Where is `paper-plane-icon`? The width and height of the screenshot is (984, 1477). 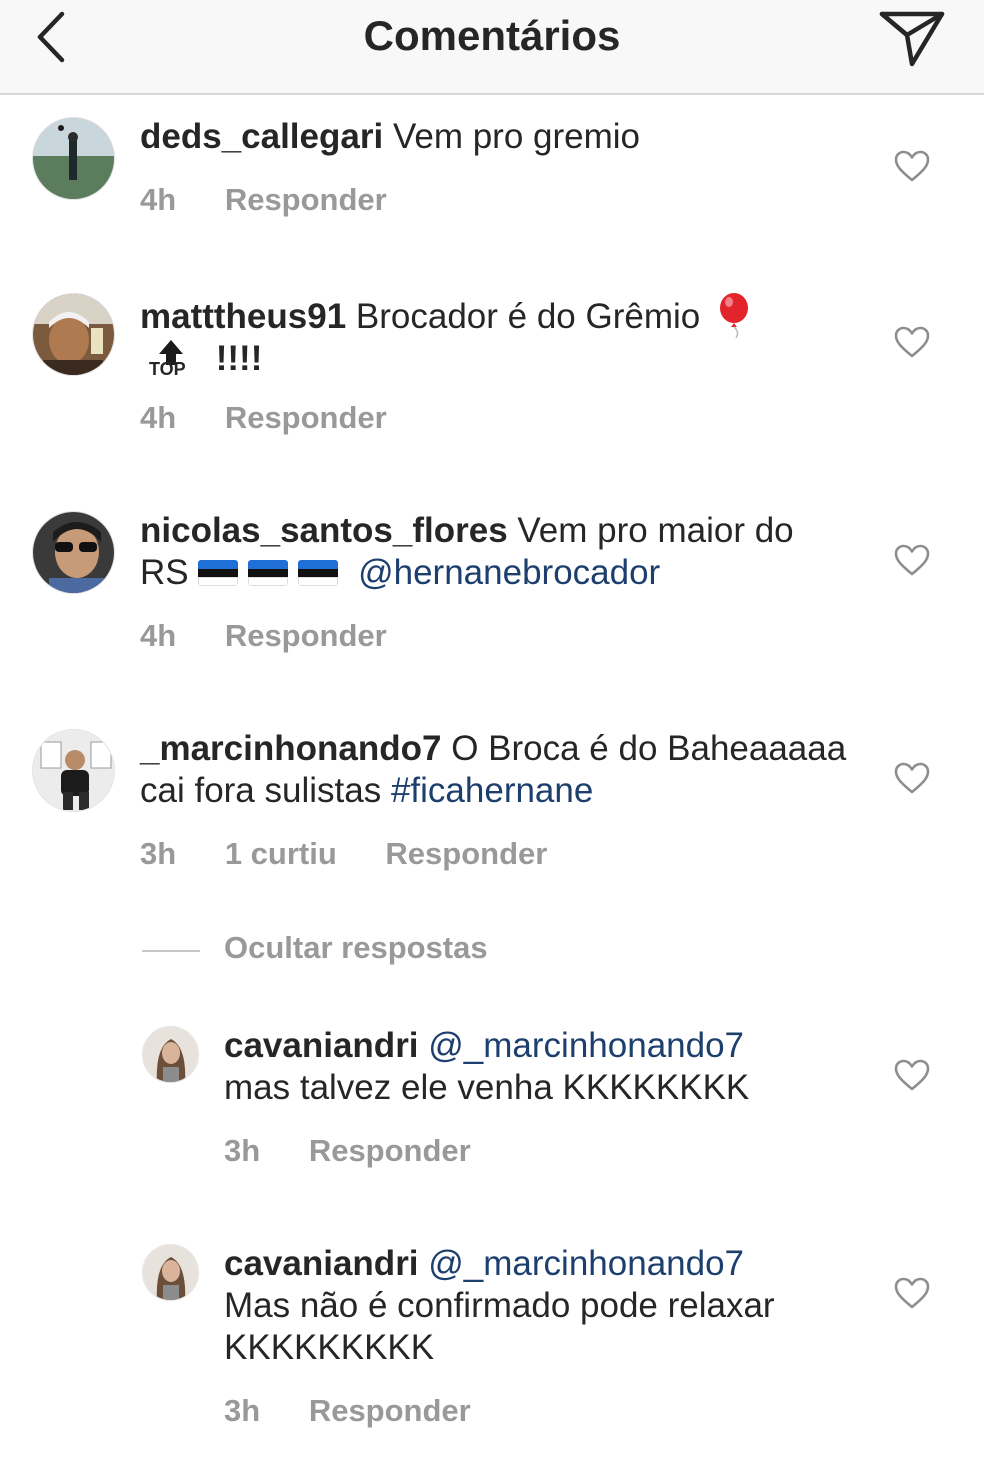 paper-plane-icon is located at coordinates (912, 39).